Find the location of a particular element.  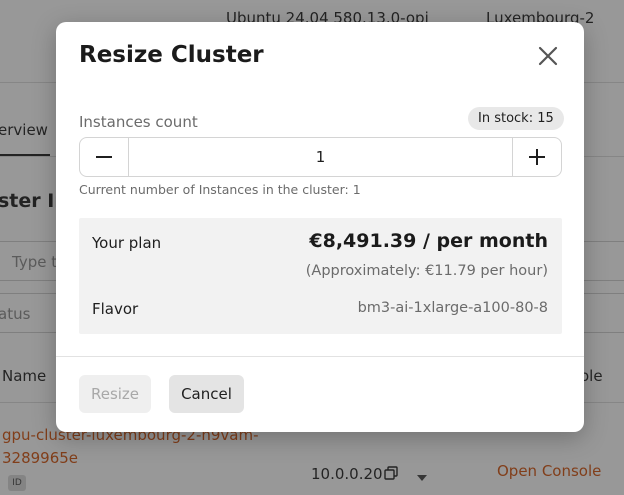

instances-count-input is located at coordinates (320, 157).